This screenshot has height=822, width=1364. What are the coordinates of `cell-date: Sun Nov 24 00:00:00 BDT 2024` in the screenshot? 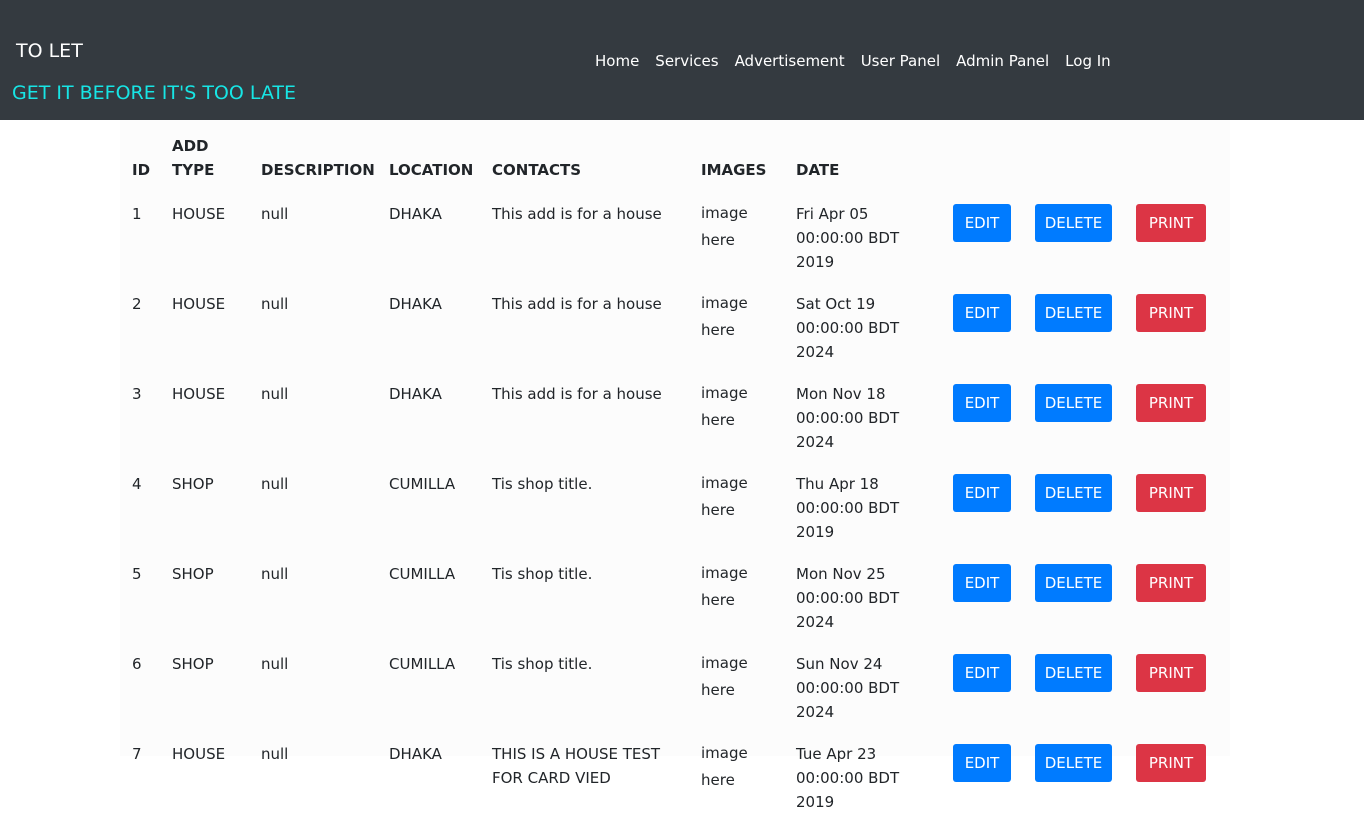 It's located at (848, 688).